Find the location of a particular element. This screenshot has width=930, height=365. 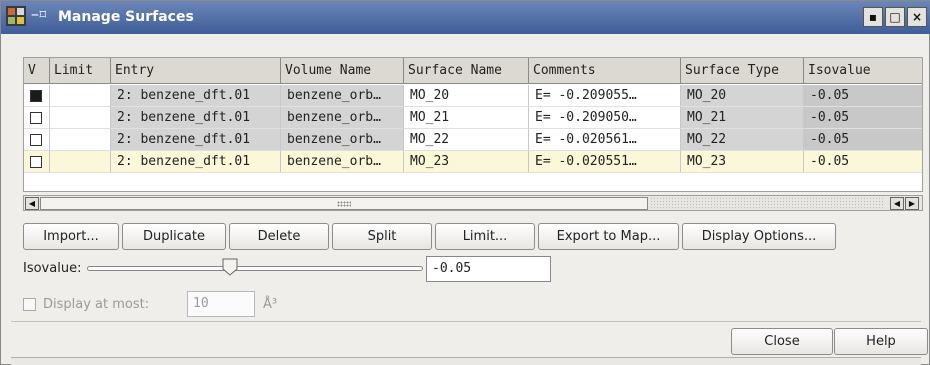

column-header-isovalue: Isovalue is located at coordinates (863, 71).